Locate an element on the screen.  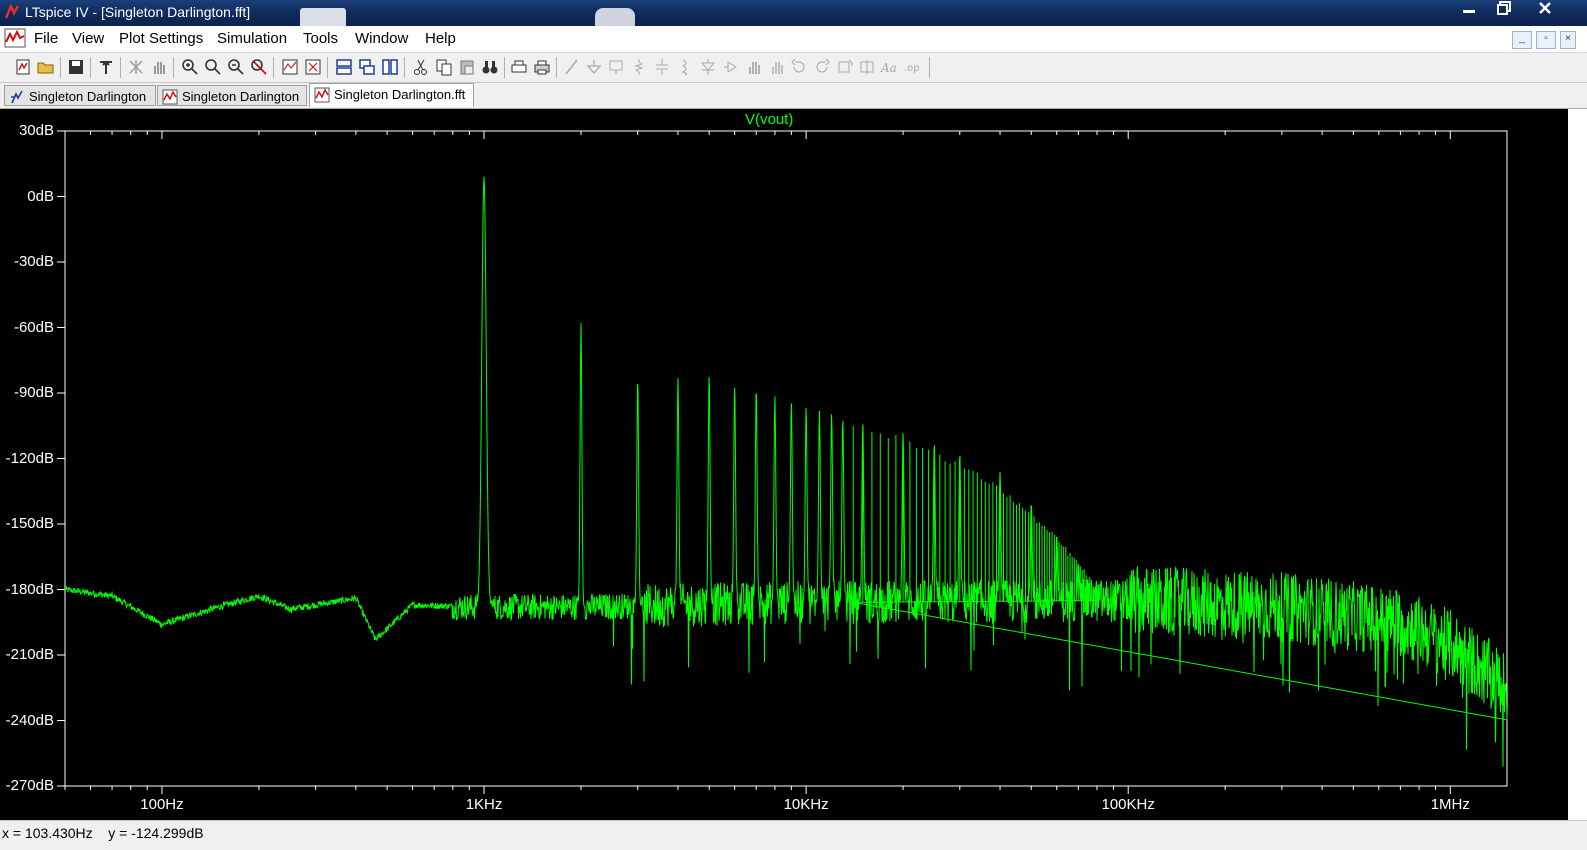
toolbar: Aa .op is located at coordinates (793, 68).